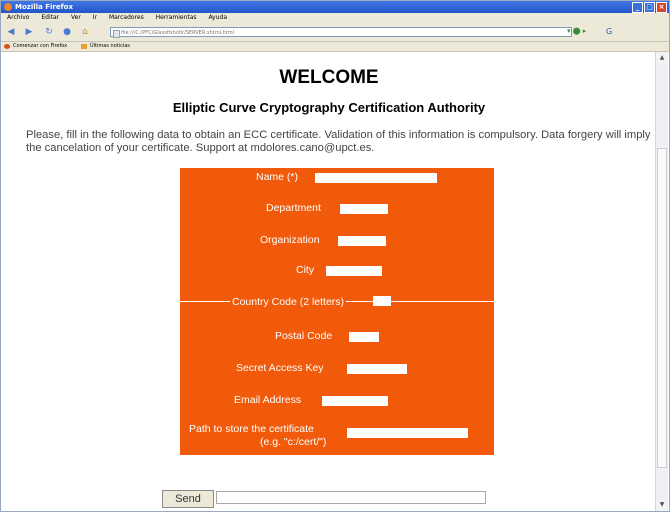 This screenshot has width=670, height=512. I want to click on bookmarks-toolbar: Comenzar con Firefox Últimas noticias, so click(335, 47).